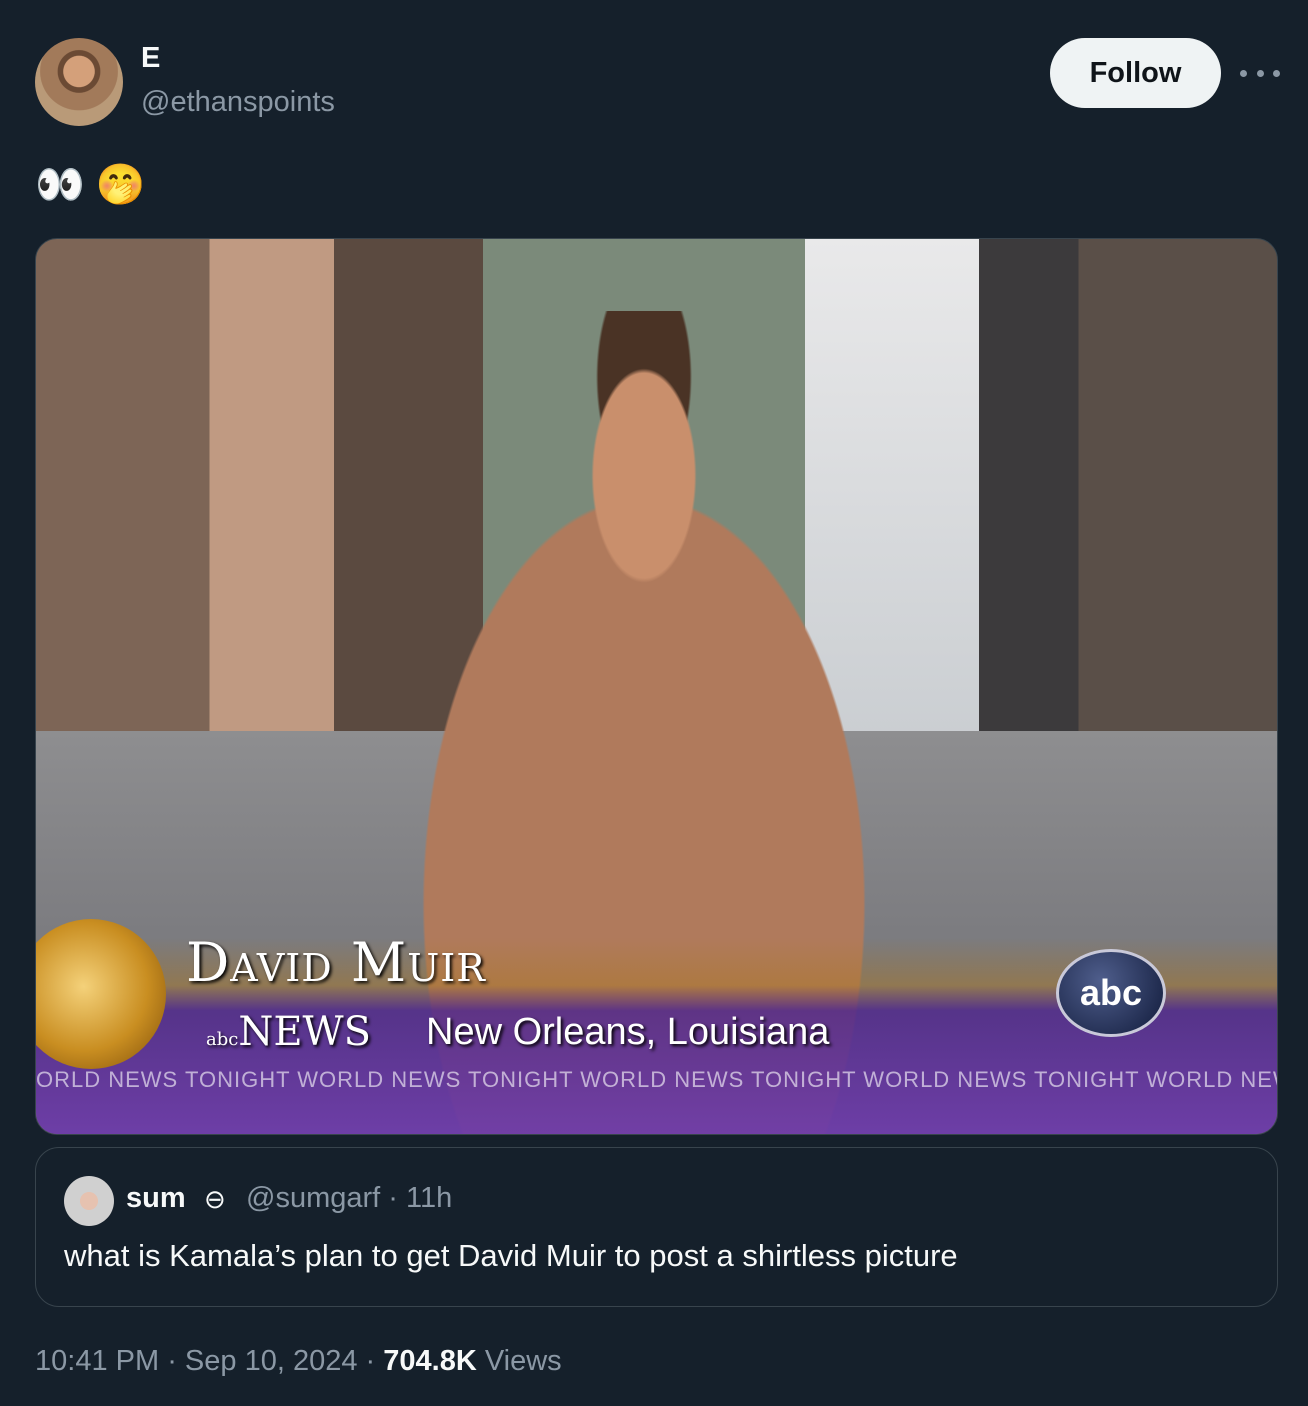 The width and height of the screenshot is (1308, 1406). What do you see at coordinates (79, 82) in the screenshot?
I see `author-avatar` at bounding box center [79, 82].